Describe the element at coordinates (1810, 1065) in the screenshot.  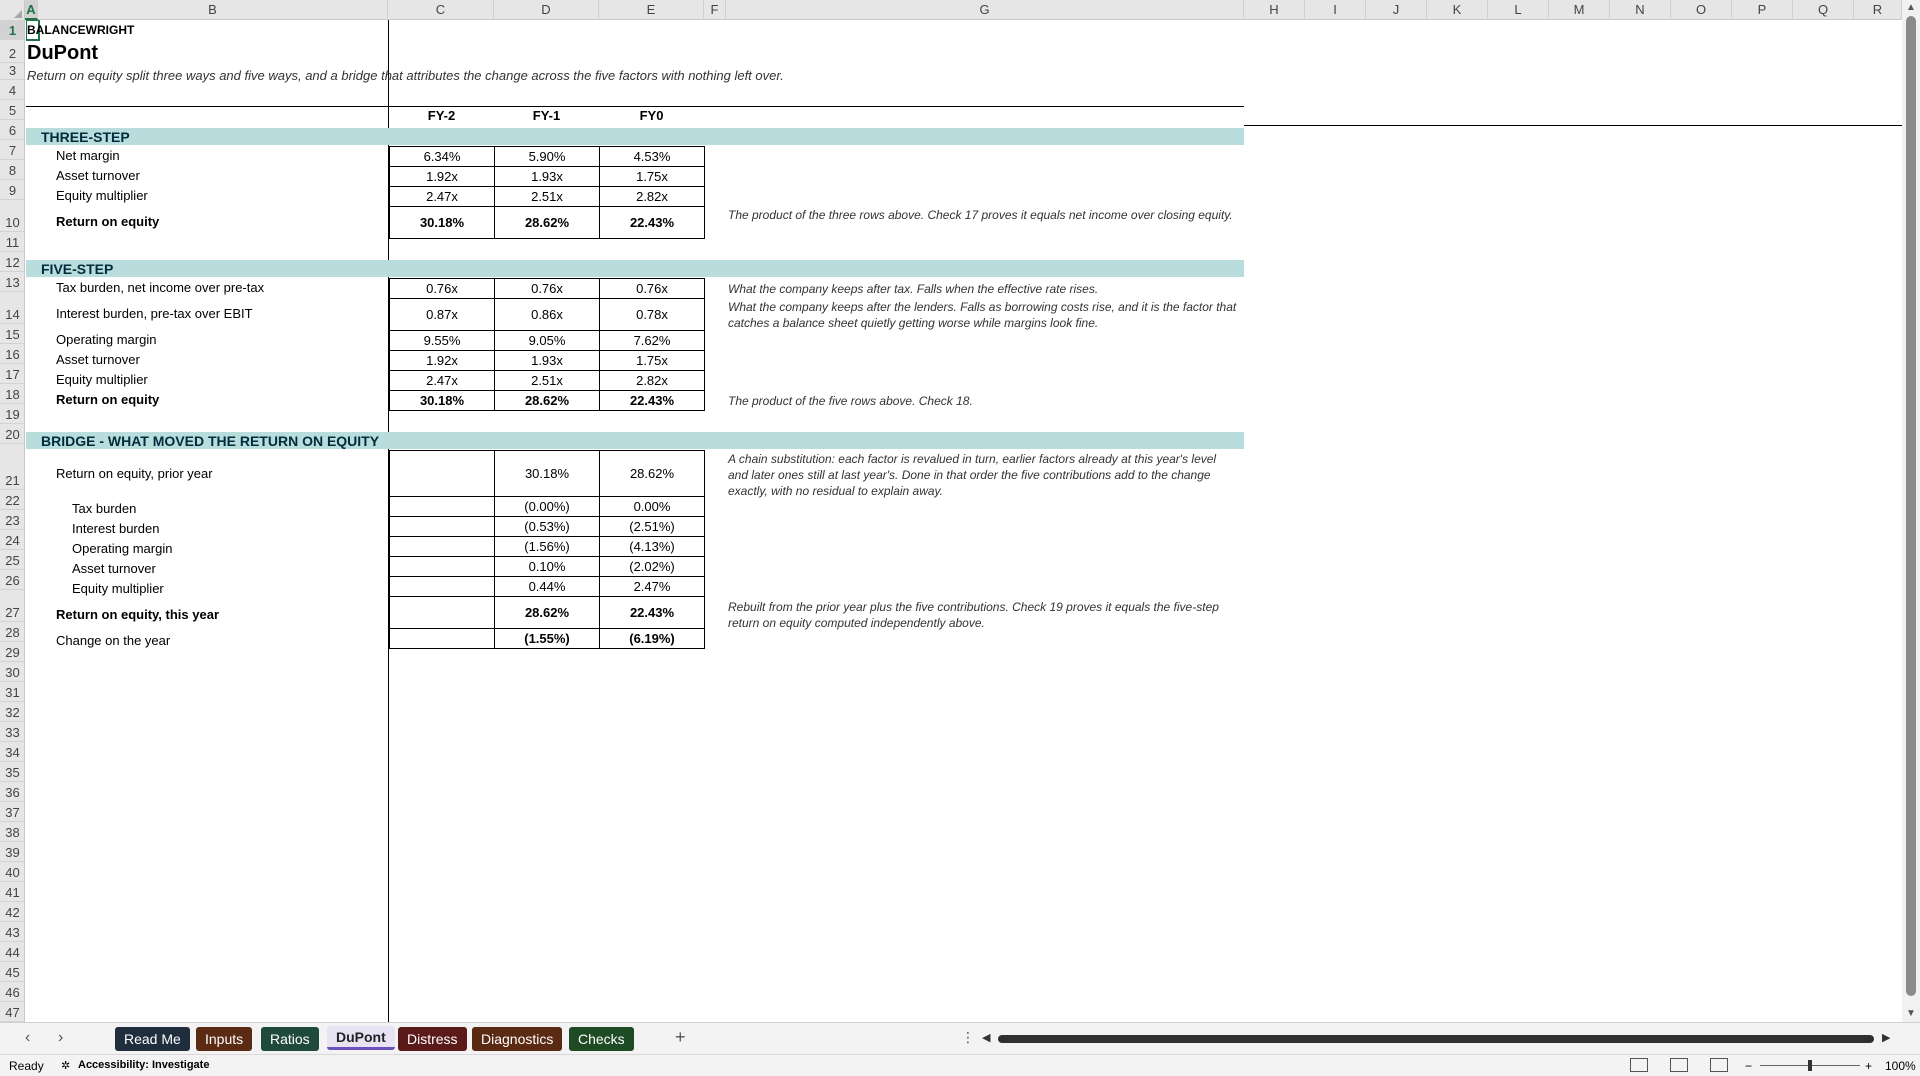
I see `zoom-slider-thumb` at that location.